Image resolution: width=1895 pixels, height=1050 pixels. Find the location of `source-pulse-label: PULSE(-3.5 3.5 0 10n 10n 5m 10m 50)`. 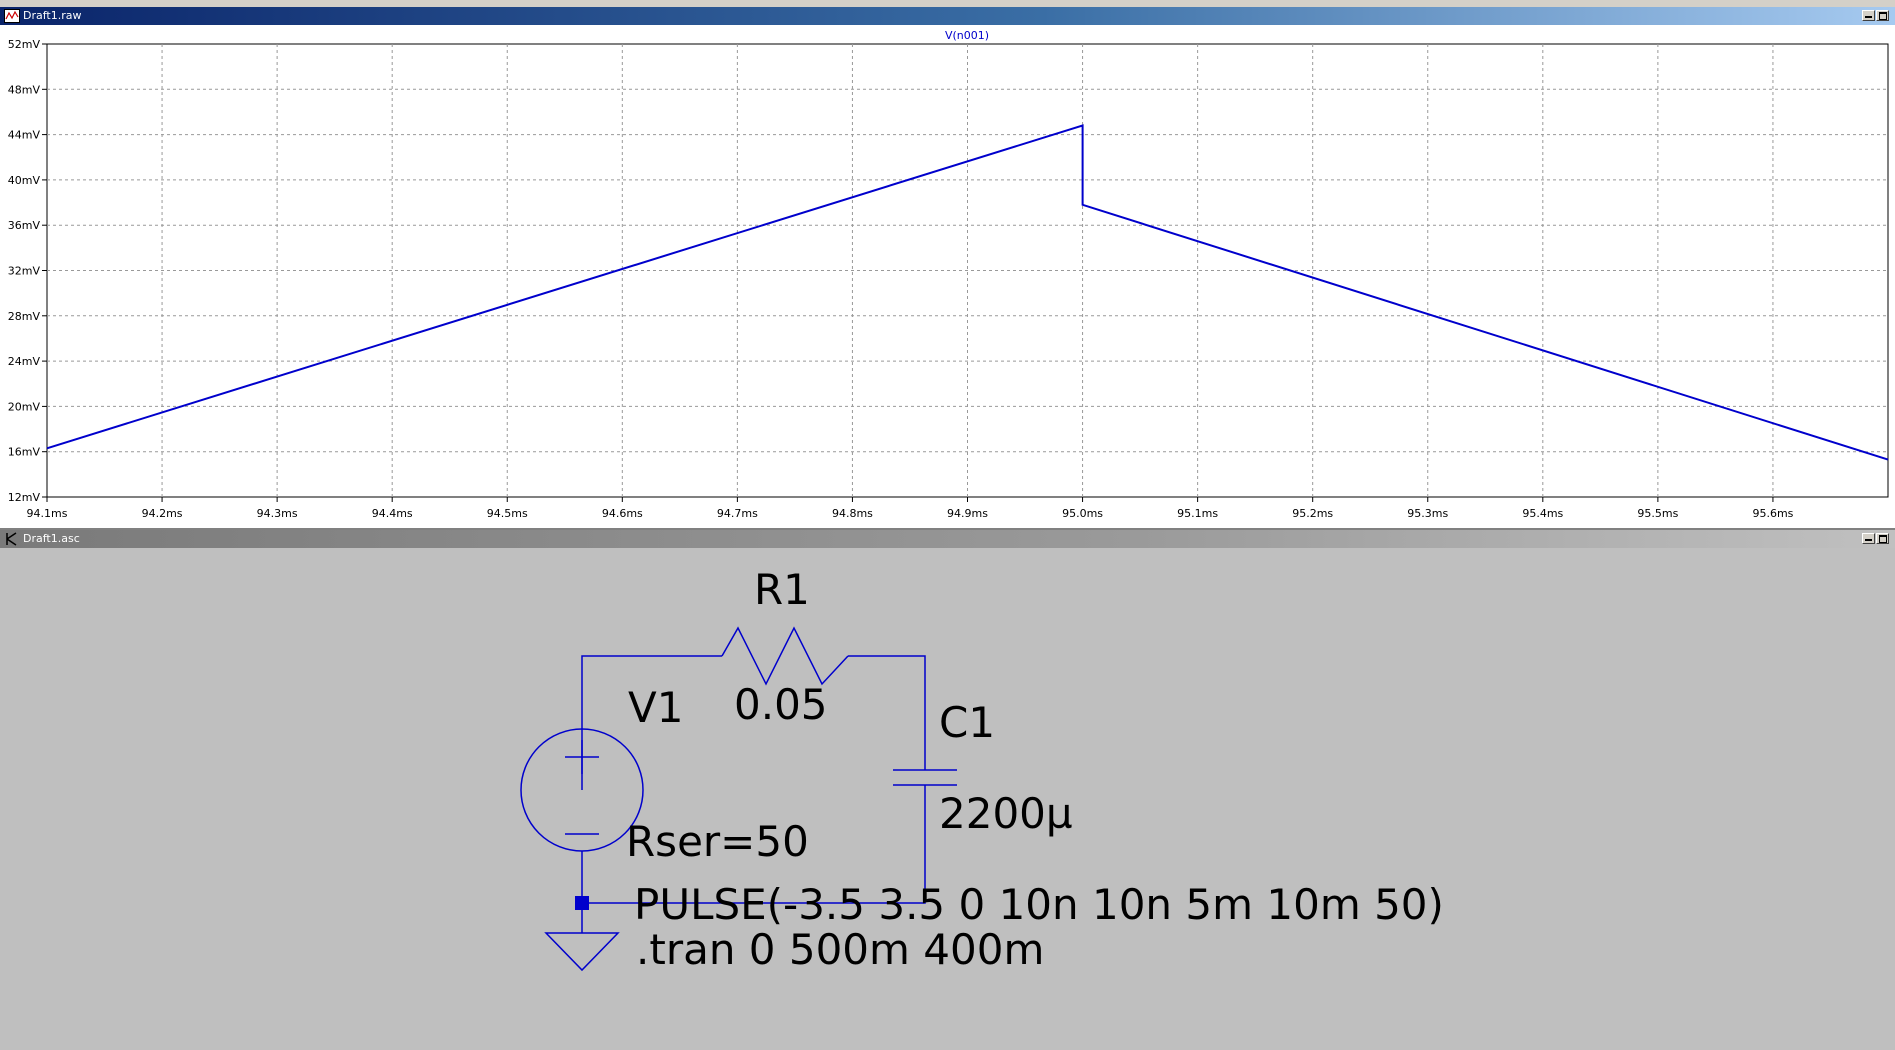

source-pulse-label: PULSE(-3.5 3.5 0 10n 10n 5m 10m 50) is located at coordinates (1039, 904).